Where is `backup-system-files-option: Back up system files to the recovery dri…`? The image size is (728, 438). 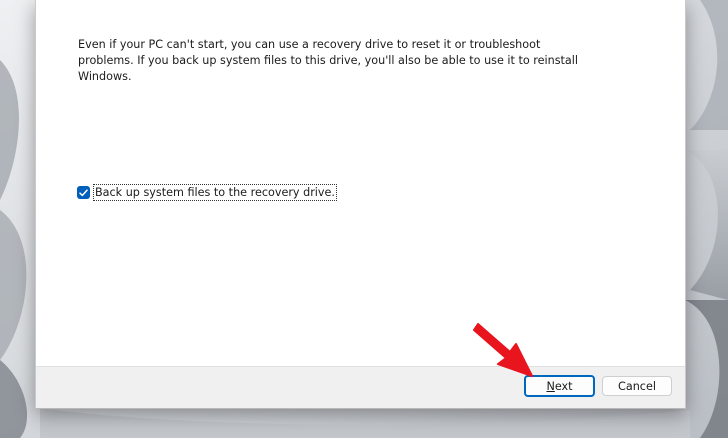
backup-system-files-option: Back up system files to the recovery dri… is located at coordinates (207, 192).